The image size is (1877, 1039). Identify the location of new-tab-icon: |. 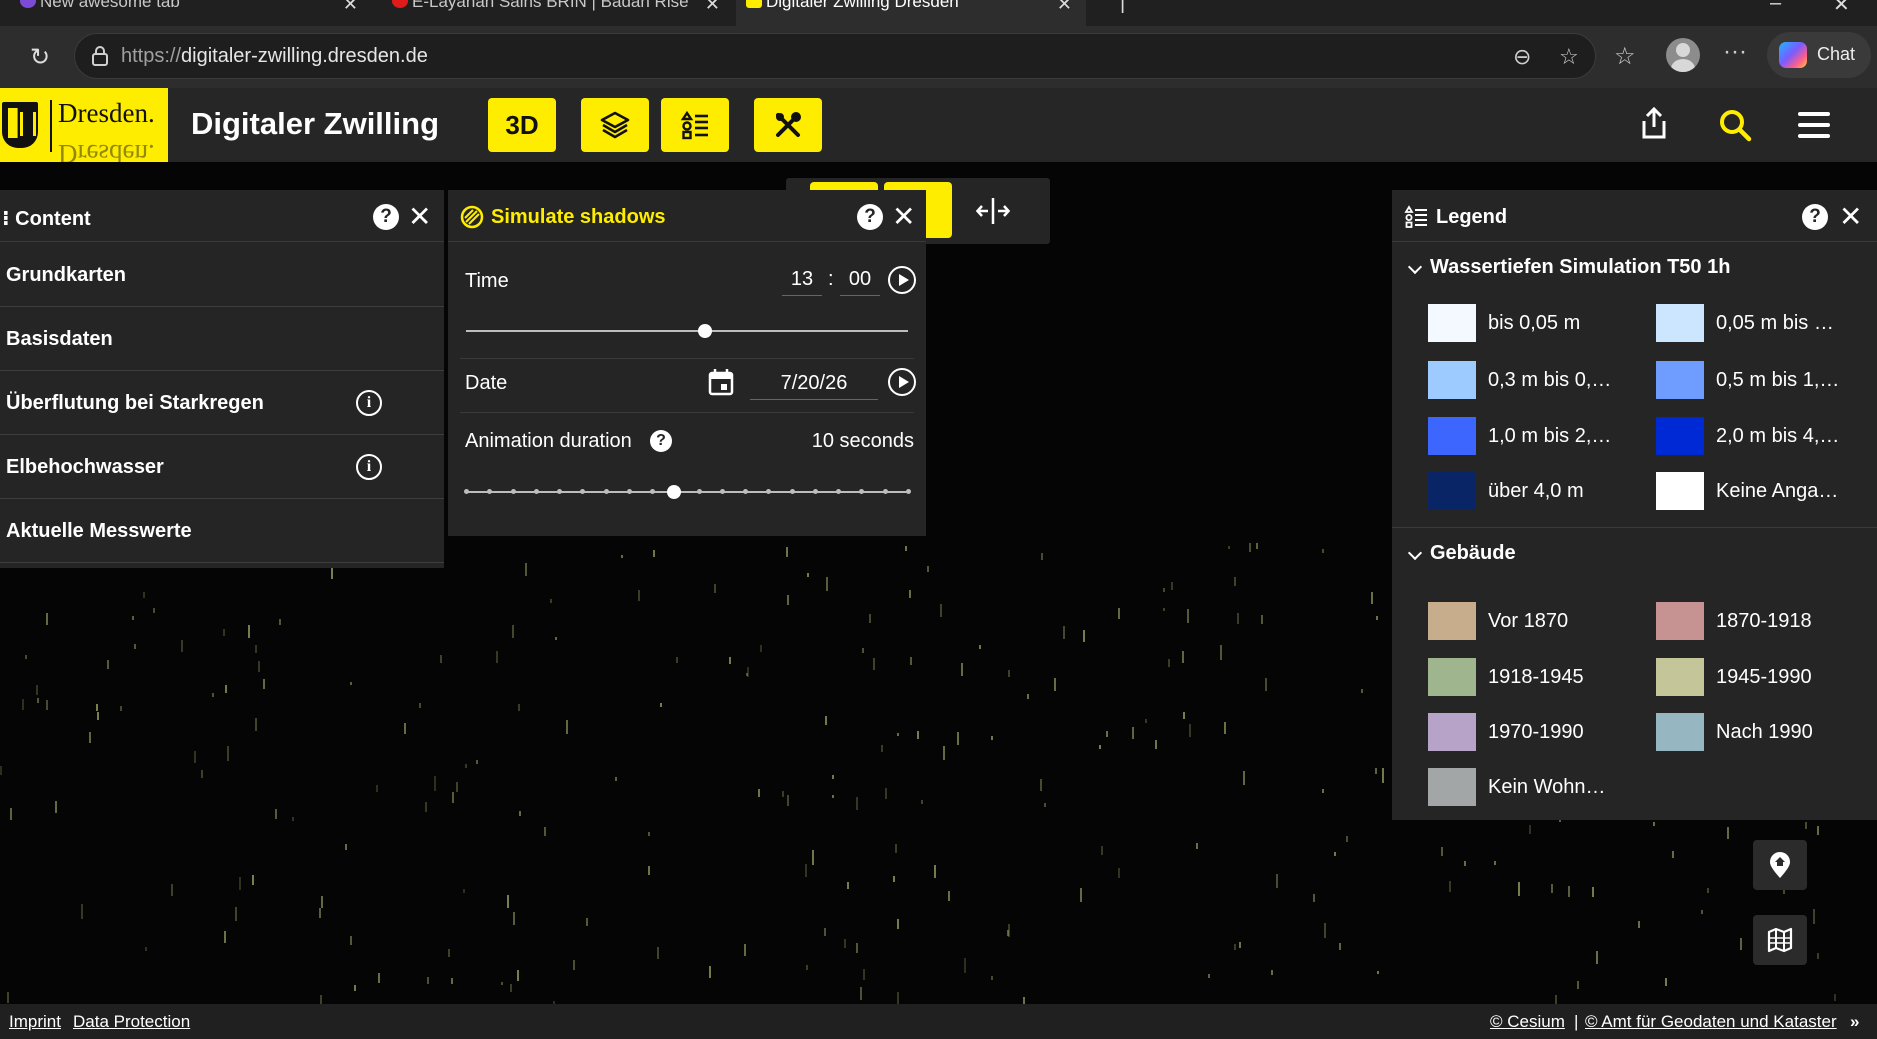
(1122, 7).